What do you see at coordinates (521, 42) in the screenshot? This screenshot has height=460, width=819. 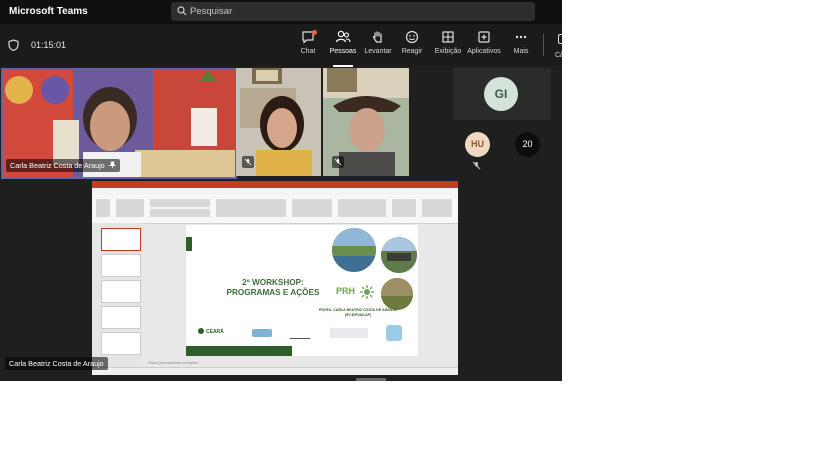 I see `more-button: Mais` at bounding box center [521, 42].